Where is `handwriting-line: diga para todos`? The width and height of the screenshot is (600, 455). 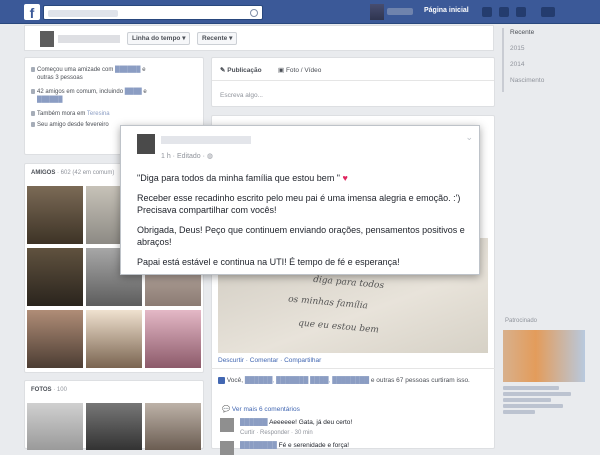
handwriting-line: diga para todos is located at coordinates (348, 283).